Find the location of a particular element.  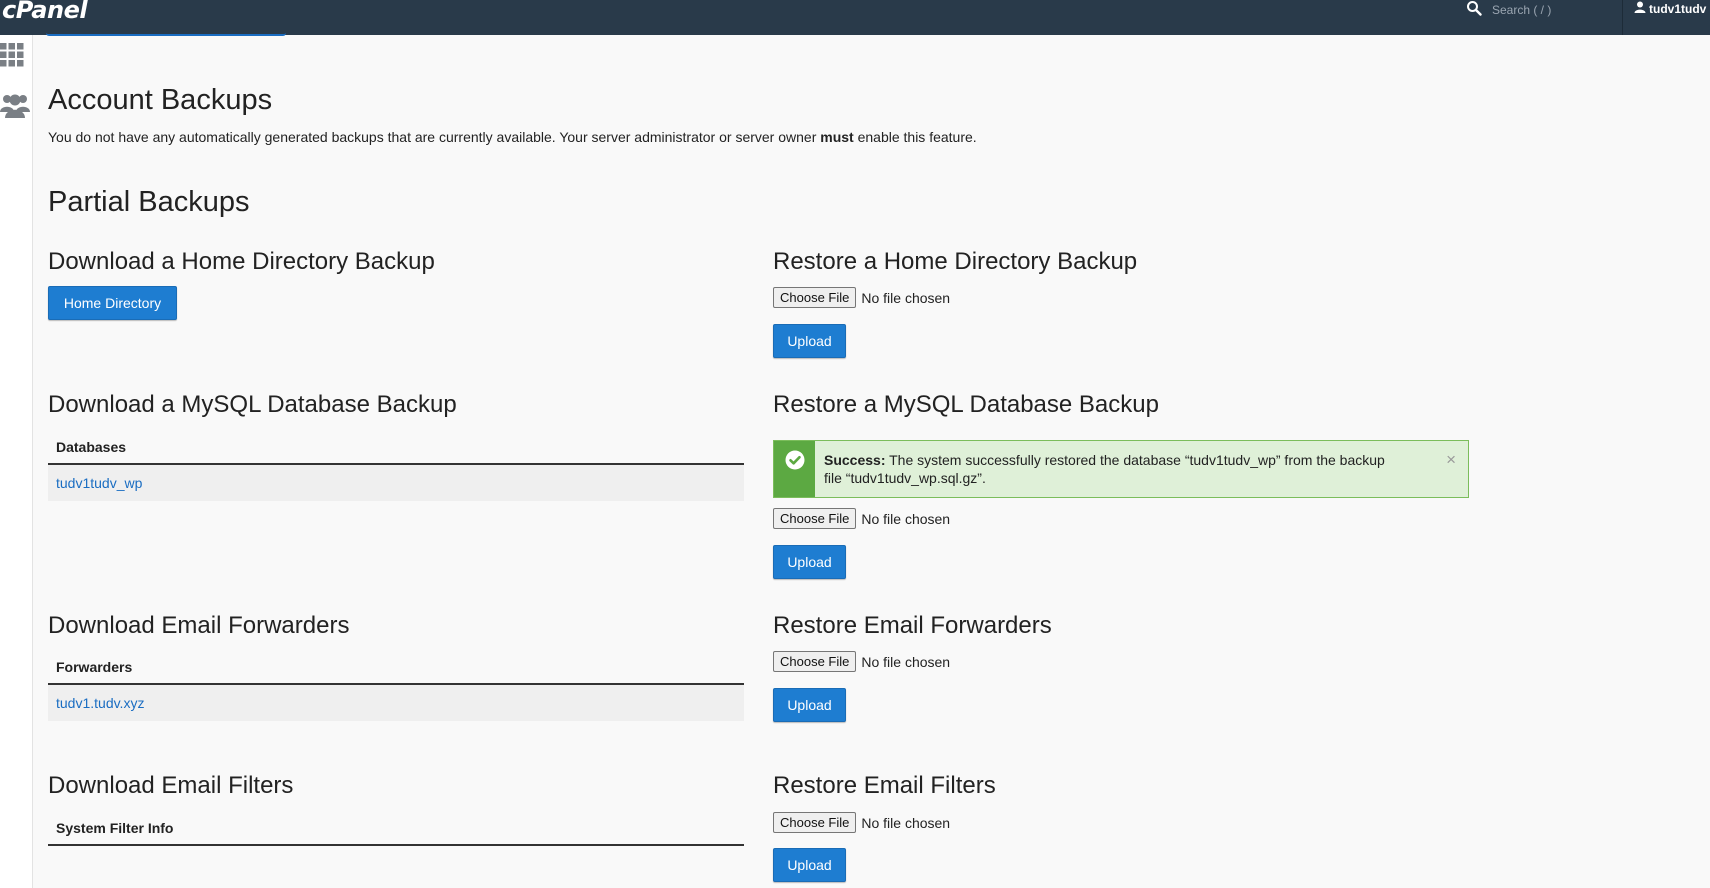

table-row: tudv1tudv_wp is located at coordinates (396, 483).